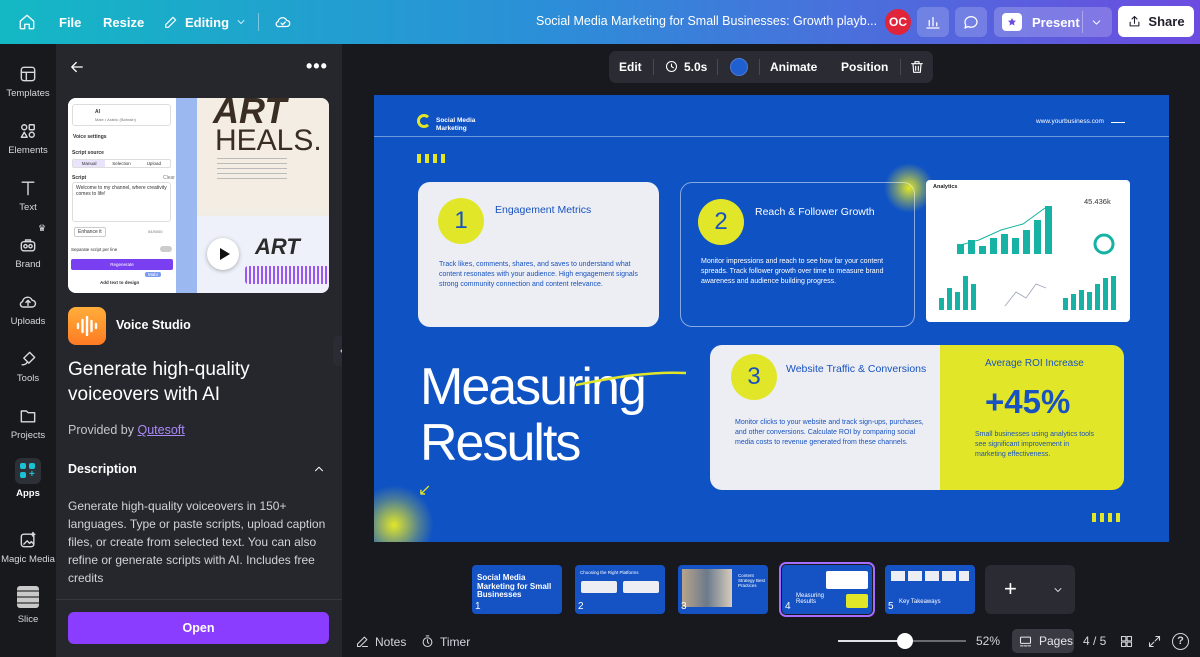  Describe the element at coordinates (28, 309) in the screenshot. I see `sidebar-item-uploads: Uploads` at that location.